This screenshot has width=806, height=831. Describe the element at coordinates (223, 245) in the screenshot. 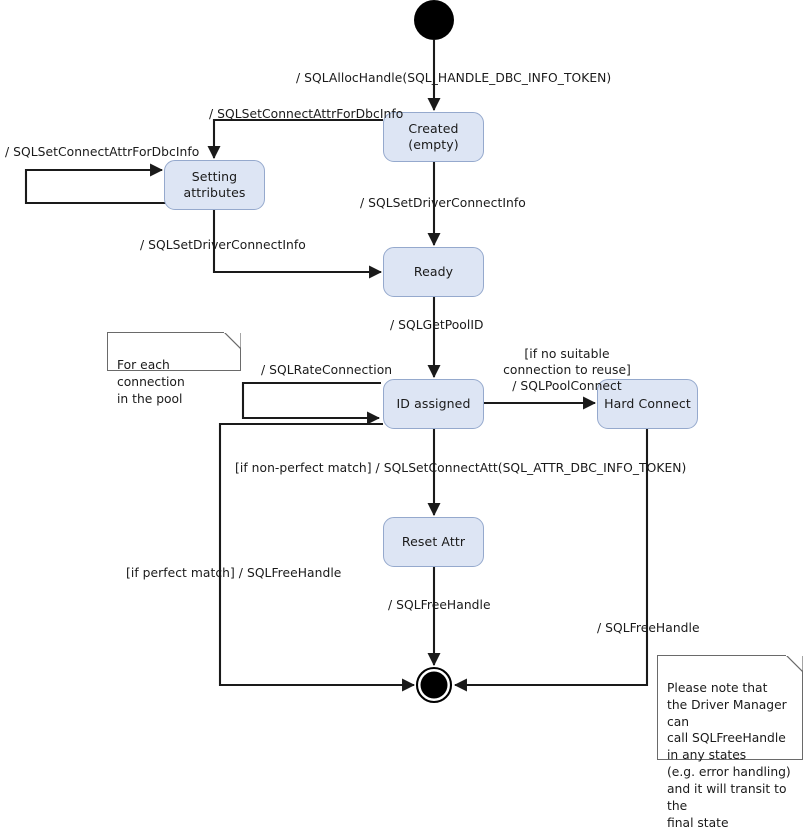

I see `edge-label-setdriverconnectinfo-from-setting-attributes: / SQLSetDriverConnectInfo` at that location.